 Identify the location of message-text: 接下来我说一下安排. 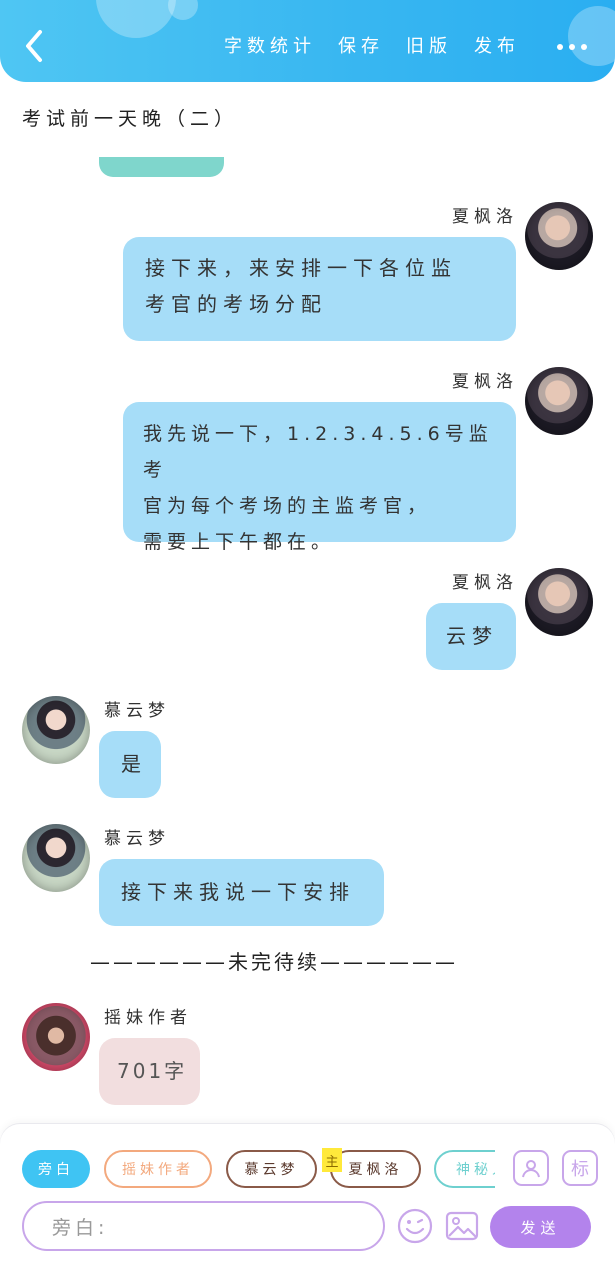
(238, 892).